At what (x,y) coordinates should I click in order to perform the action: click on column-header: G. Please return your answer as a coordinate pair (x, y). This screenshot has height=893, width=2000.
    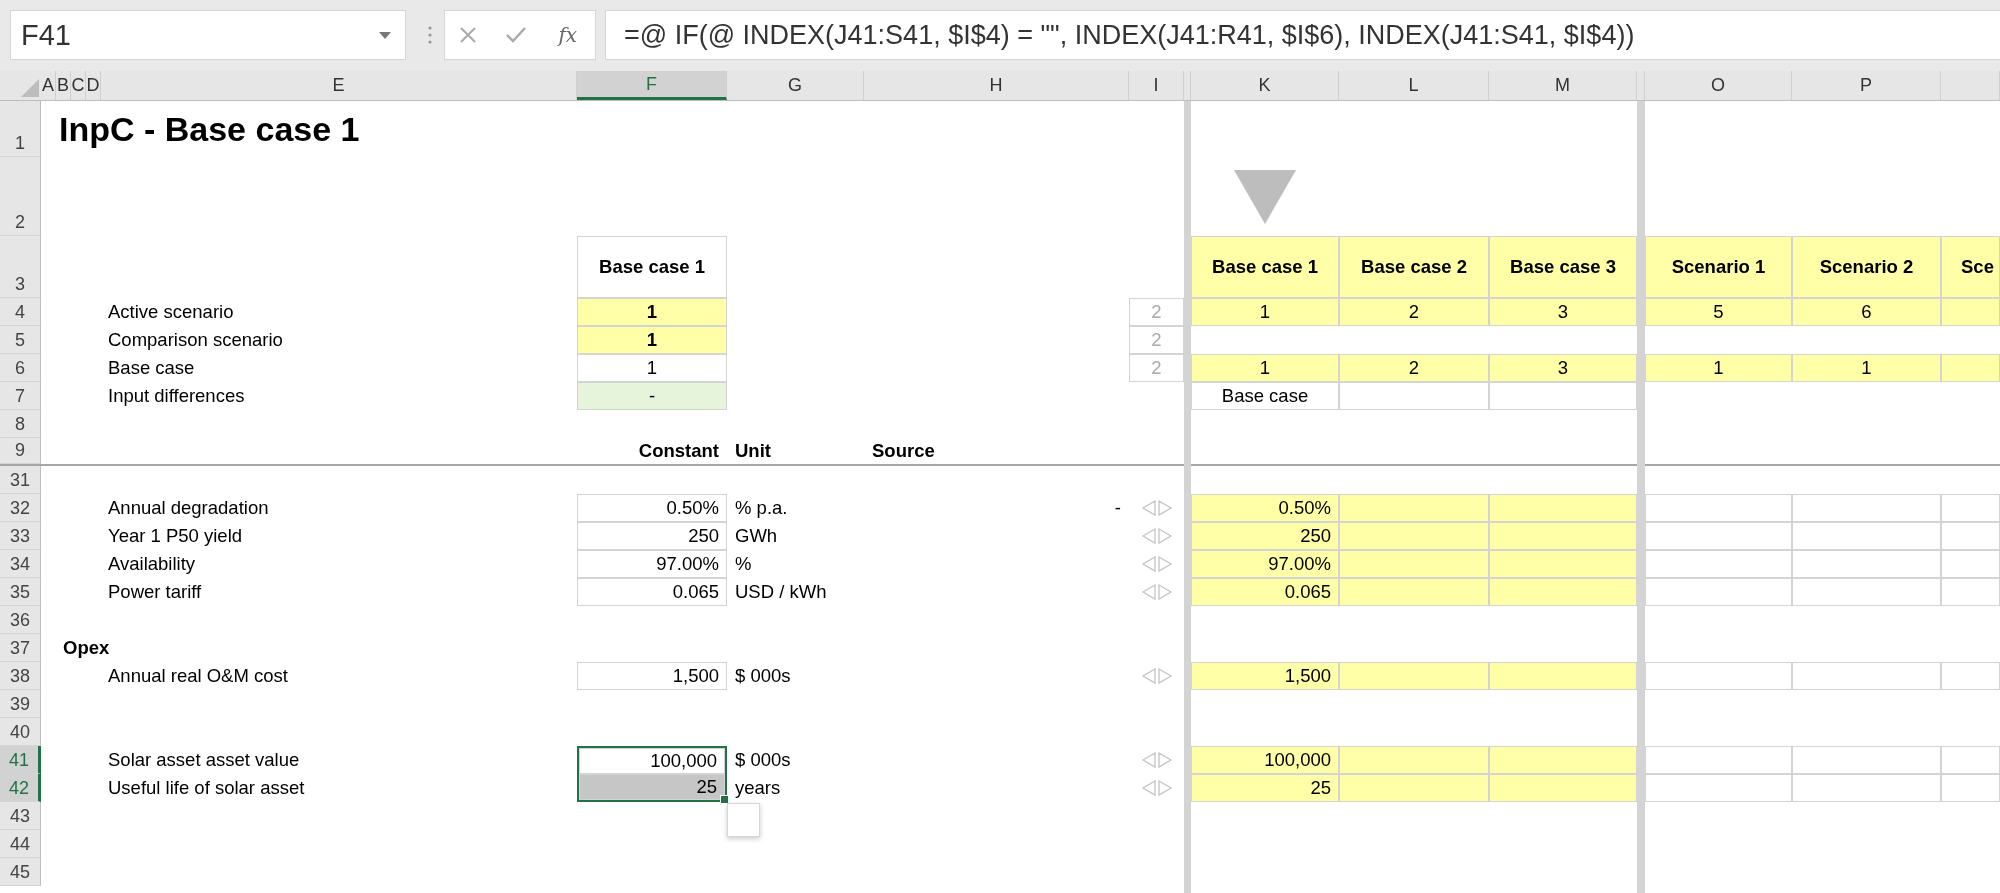
    Looking at the image, I should click on (795, 85).